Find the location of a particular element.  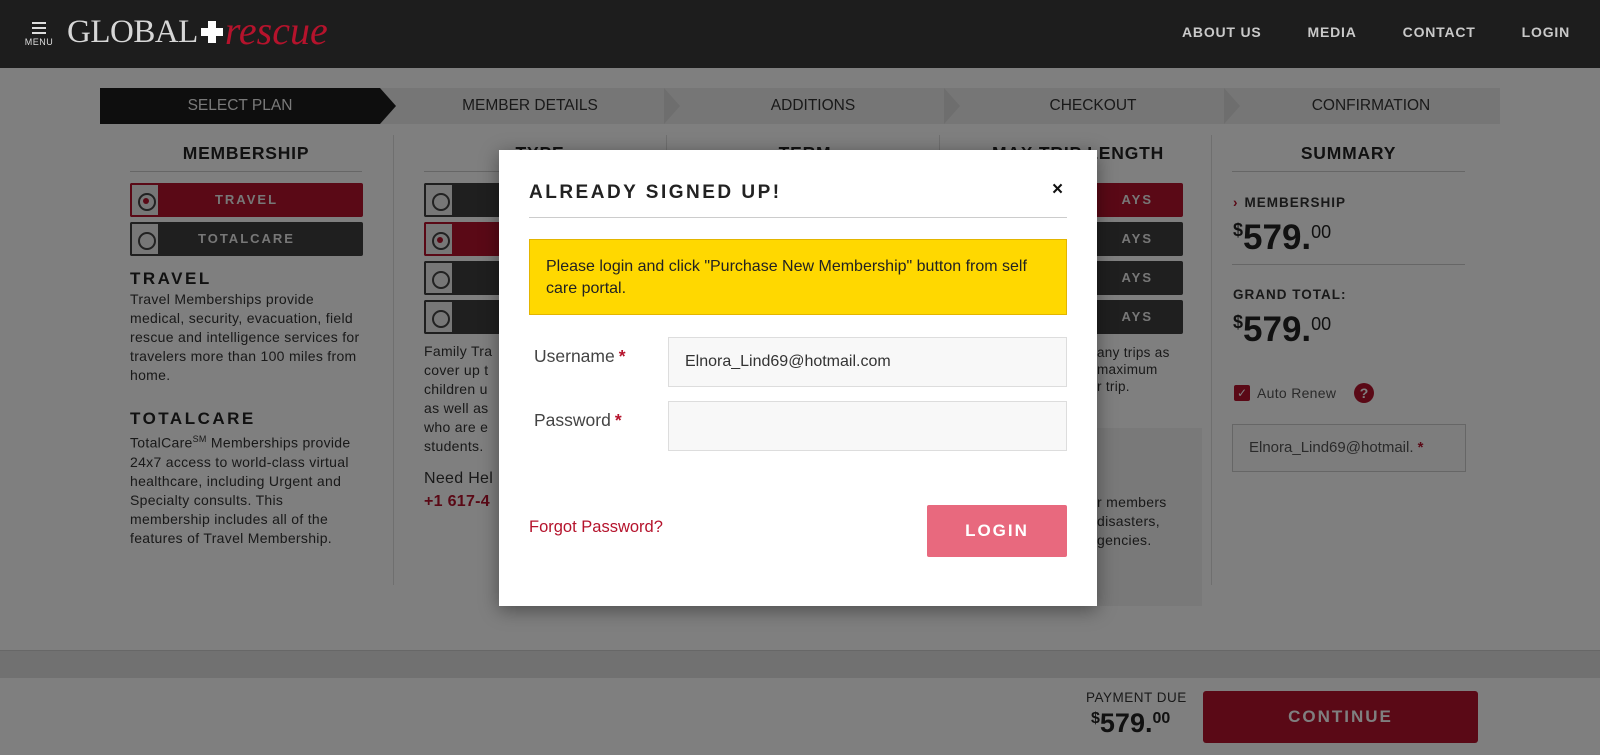

menu-button: MENU is located at coordinates (39, 37).